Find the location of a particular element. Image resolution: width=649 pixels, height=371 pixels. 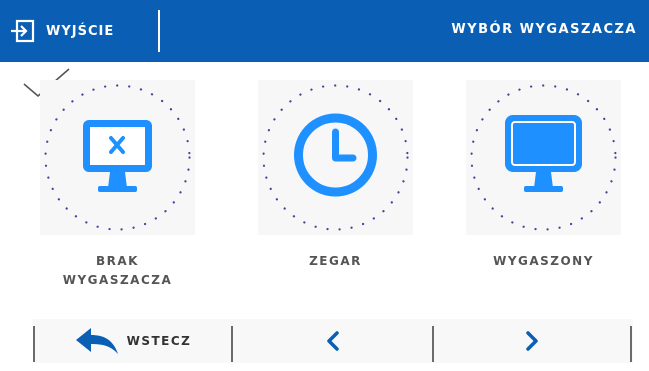

back-arrow-icon is located at coordinates (96, 341).